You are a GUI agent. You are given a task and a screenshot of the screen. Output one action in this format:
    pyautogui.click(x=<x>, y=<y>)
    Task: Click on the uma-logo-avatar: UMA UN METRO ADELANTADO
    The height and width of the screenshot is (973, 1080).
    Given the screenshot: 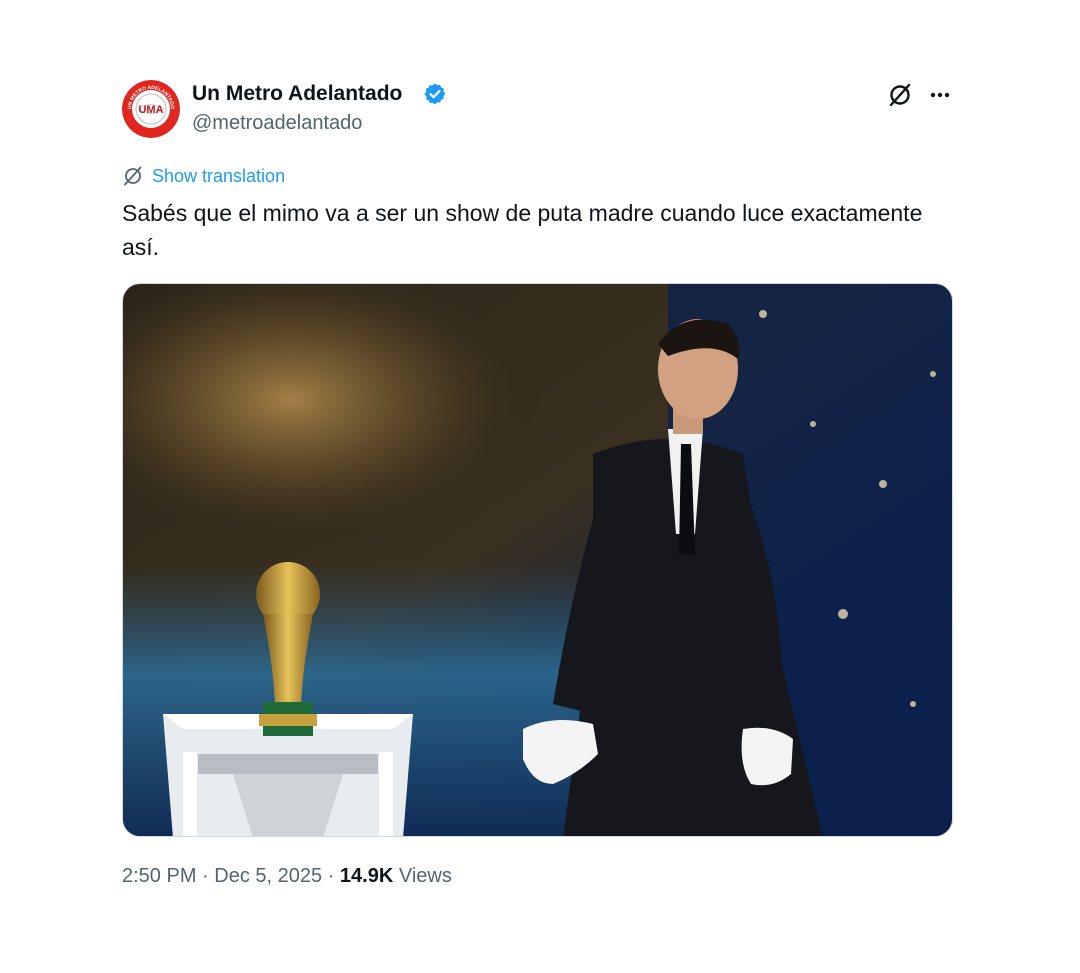 What is the action you would take?
    pyautogui.click(x=151, y=109)
    